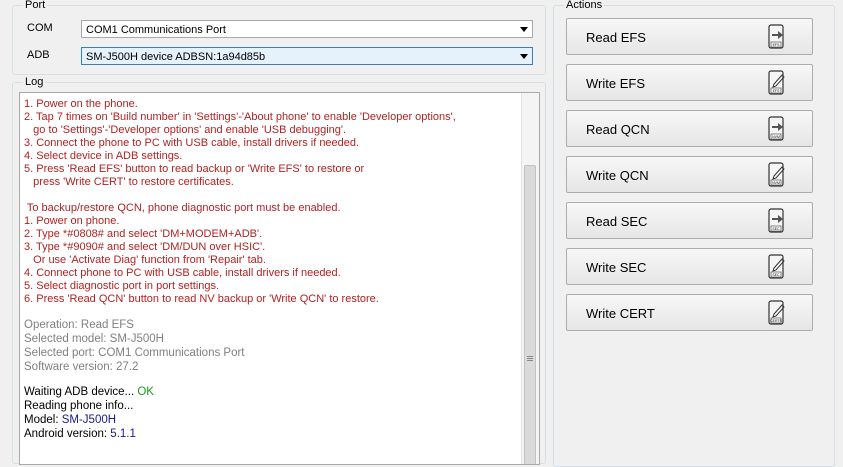 Image resolution: width=843 pixels, height=467 pixels. What do you see at coordinates (35, 6) in the screenshot?
I see `port-legend: Port` at bounding box center [35, 6].